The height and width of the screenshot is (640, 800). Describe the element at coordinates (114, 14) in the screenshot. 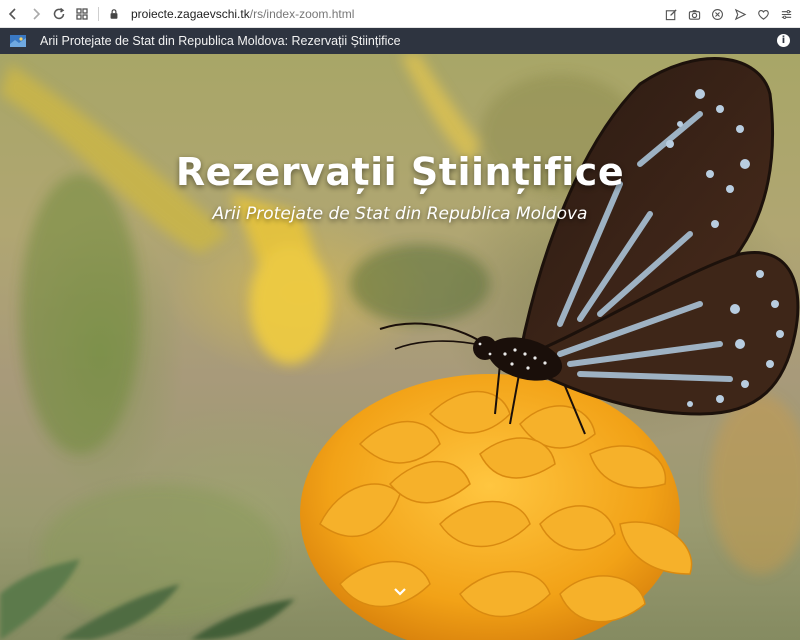

I see `lock-icon` at that location.